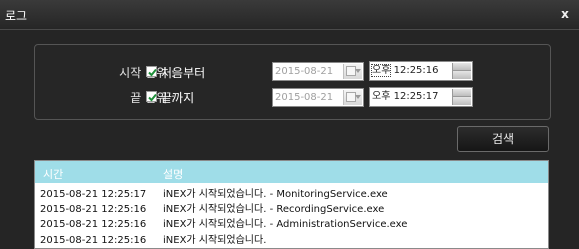  Describe the element at coordinates (16, 16) in the screenshot. I see `window-title: 로그` at that location.